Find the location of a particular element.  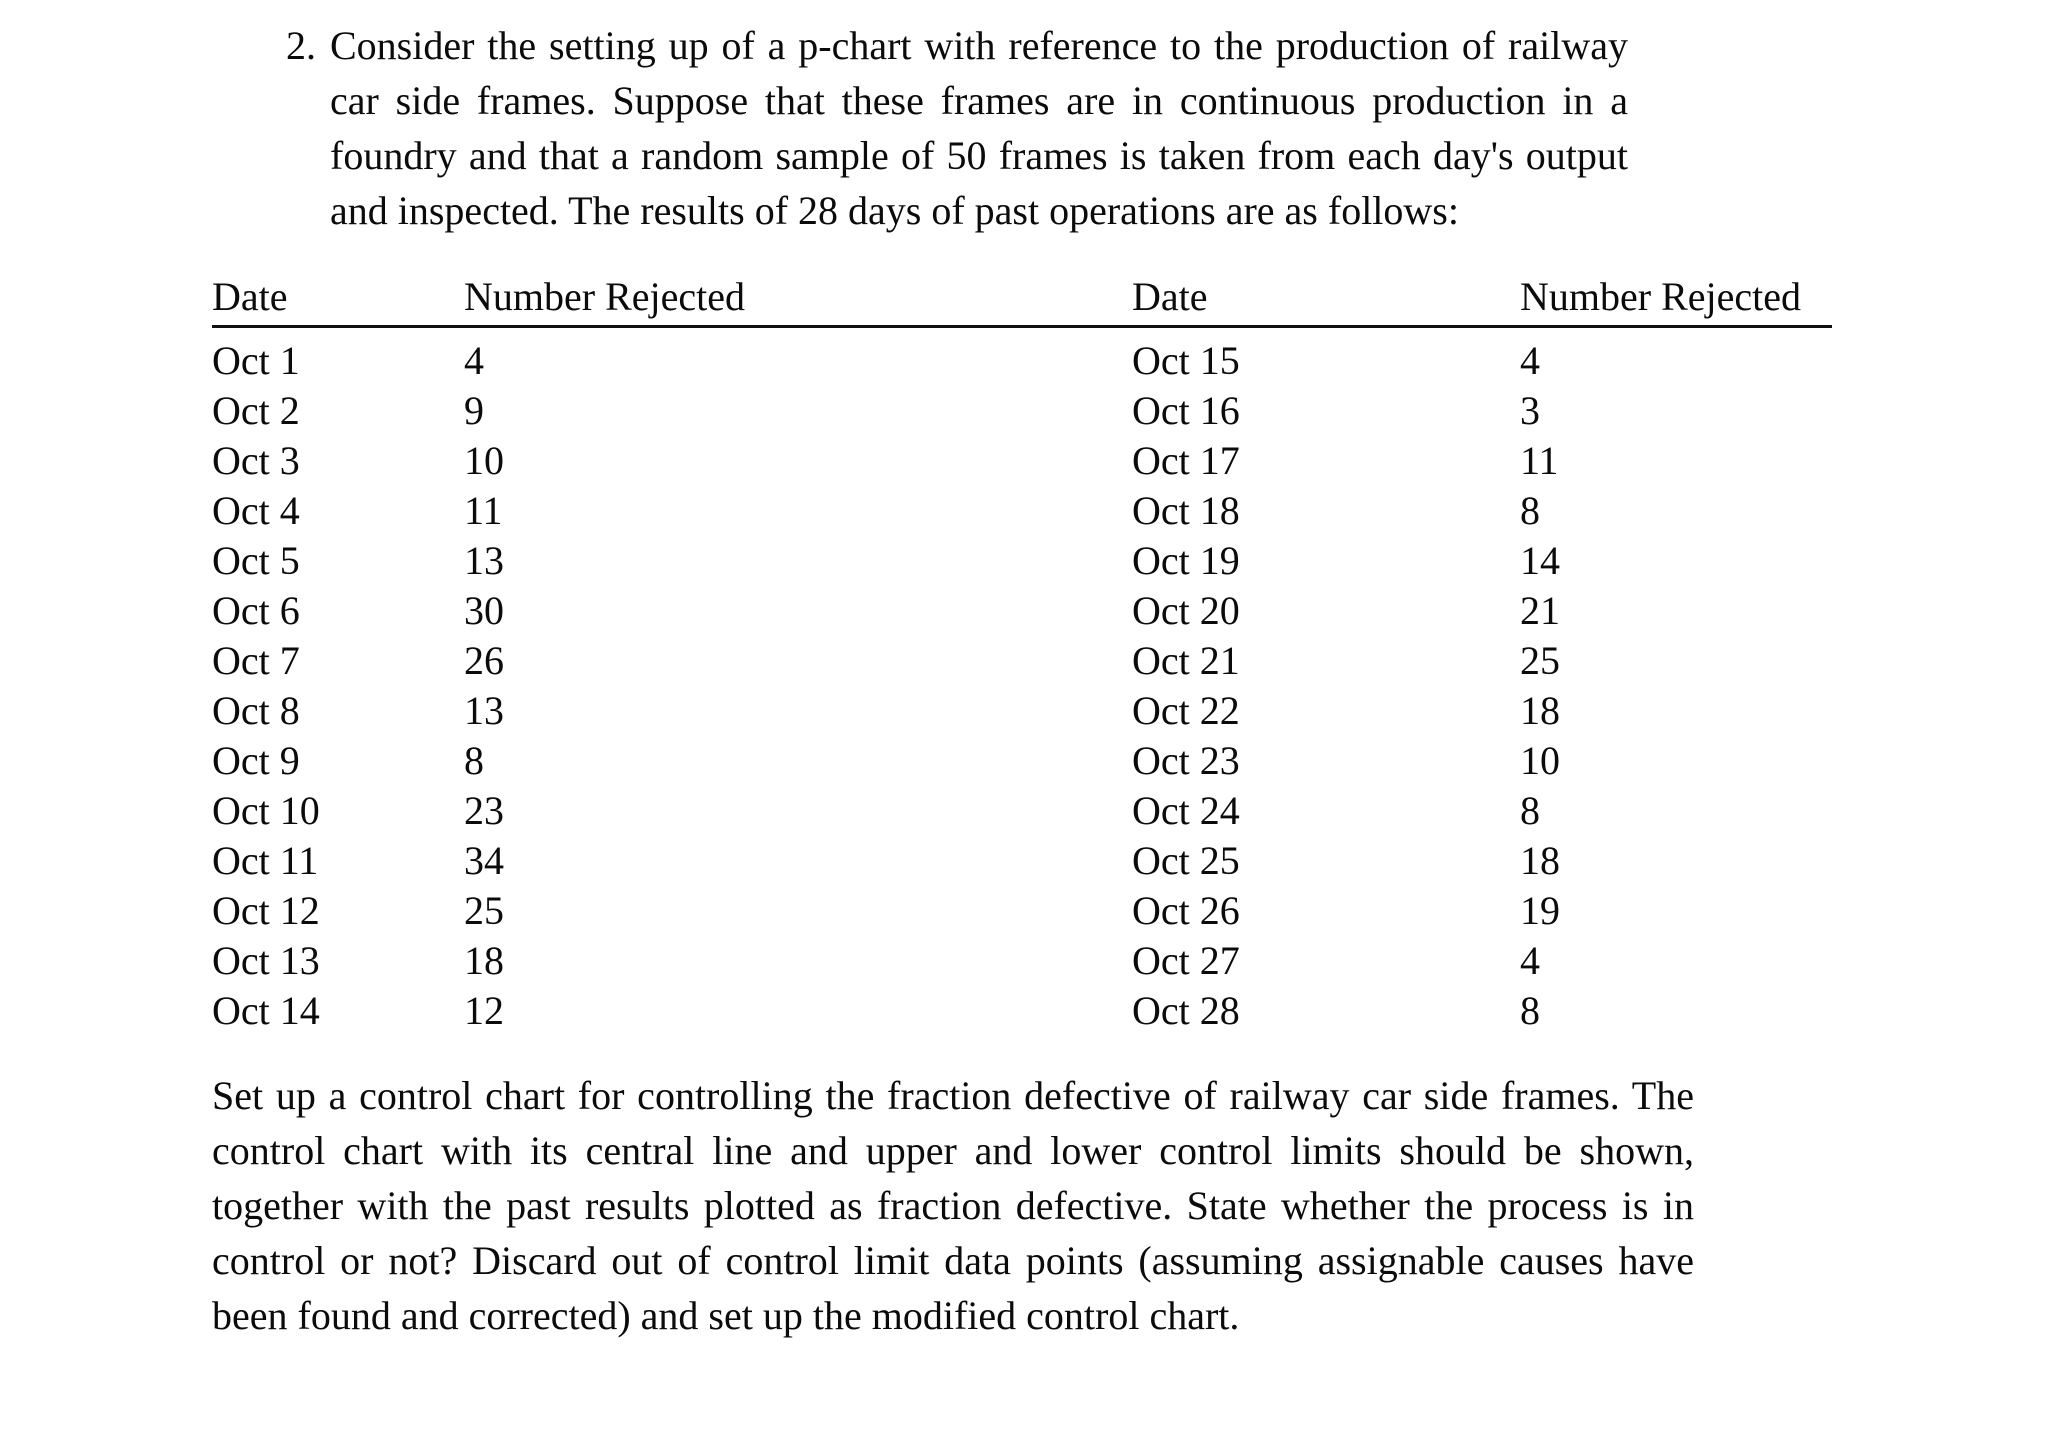

table-row: Oct 13 18 is located at coordinates (672, 961).